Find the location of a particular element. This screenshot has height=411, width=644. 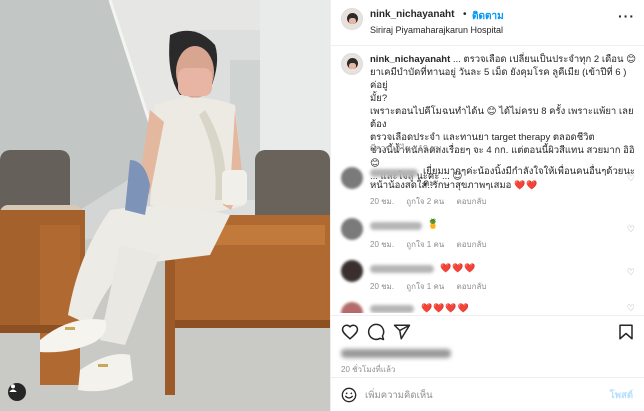

caption-username: nink_nichayanaht is located at coordinates (410, 59).